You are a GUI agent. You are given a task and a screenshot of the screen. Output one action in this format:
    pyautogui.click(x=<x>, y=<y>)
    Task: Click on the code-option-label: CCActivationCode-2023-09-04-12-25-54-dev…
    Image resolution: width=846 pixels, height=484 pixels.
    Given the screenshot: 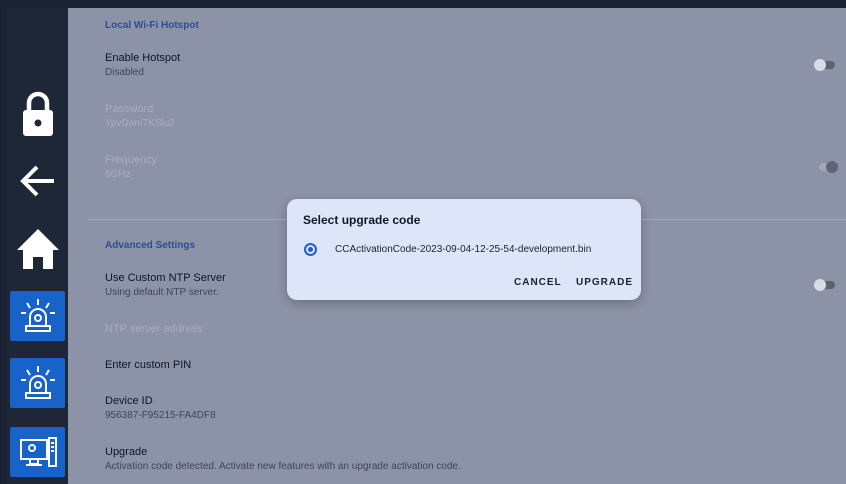 What is the action you would take?
    pyautogui.click(x=463, y=249)
    